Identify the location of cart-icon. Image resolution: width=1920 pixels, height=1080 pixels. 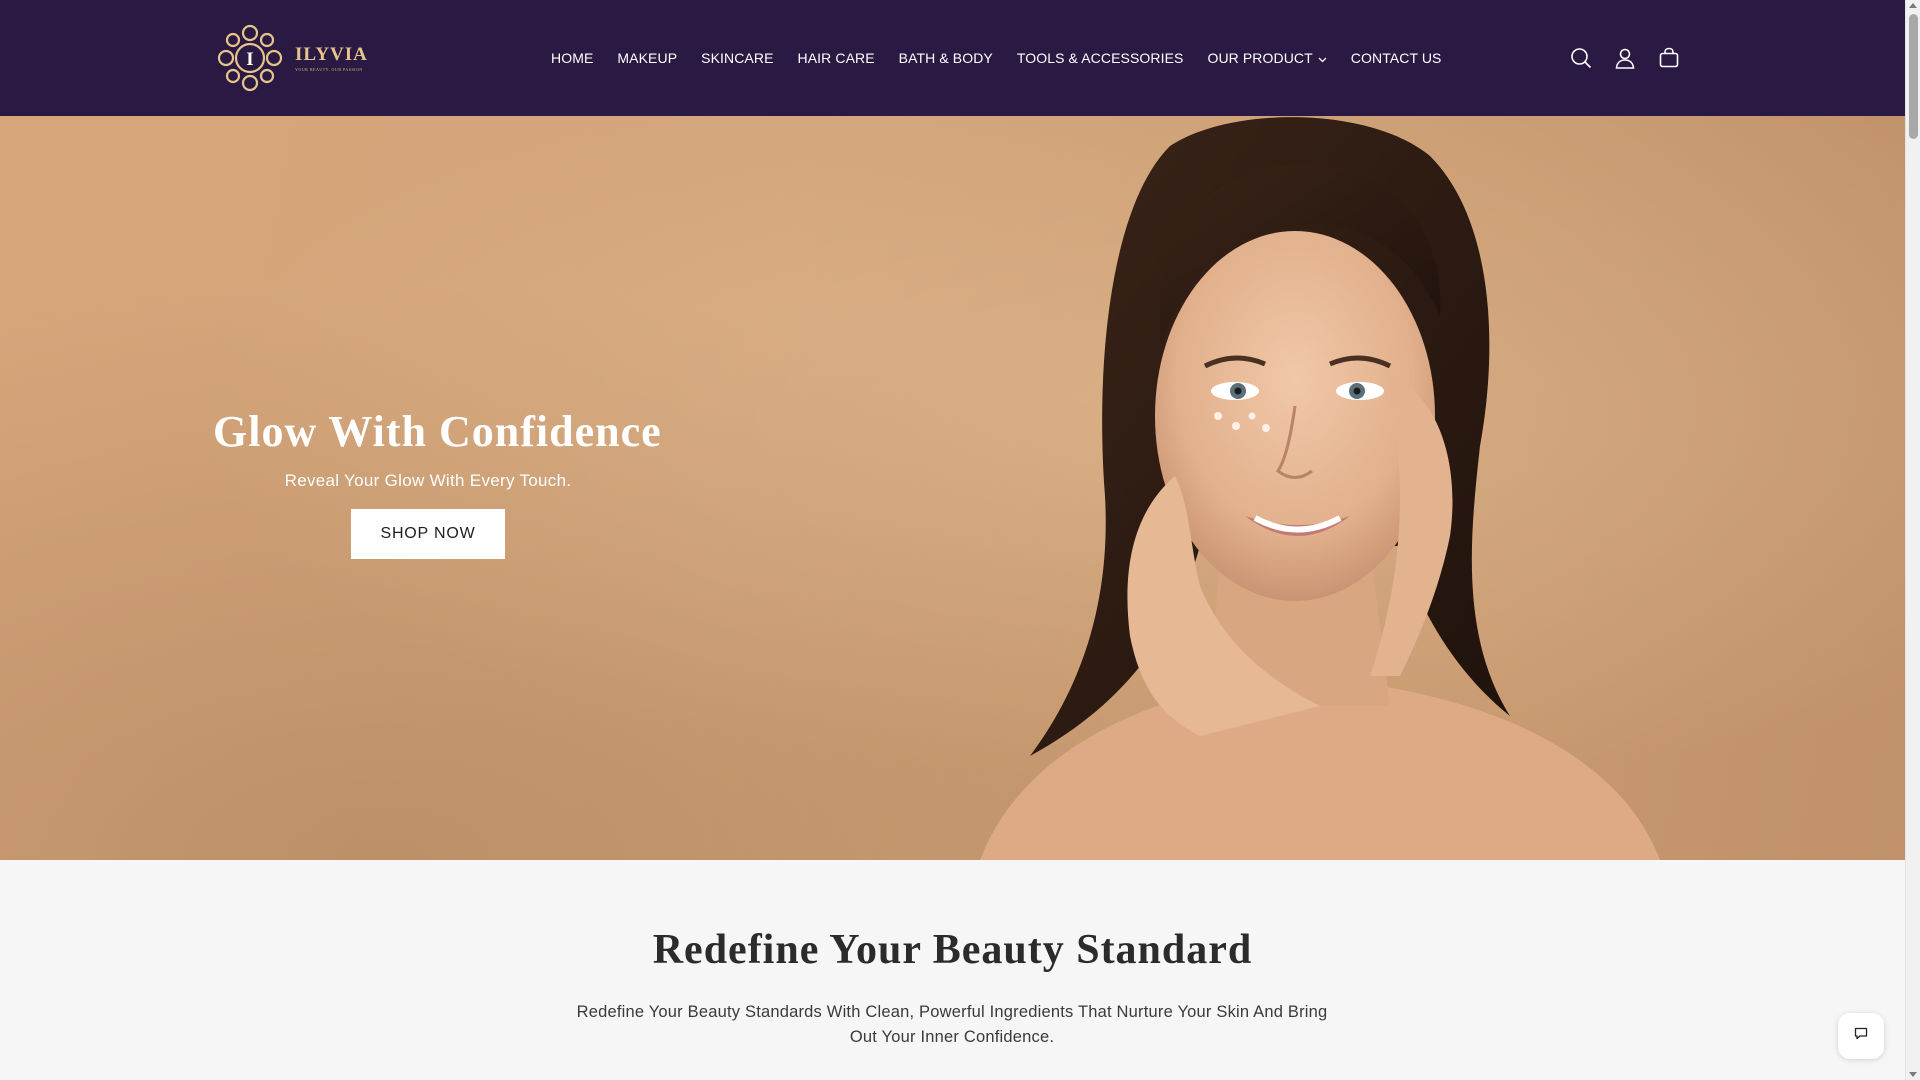
(1669, 58).